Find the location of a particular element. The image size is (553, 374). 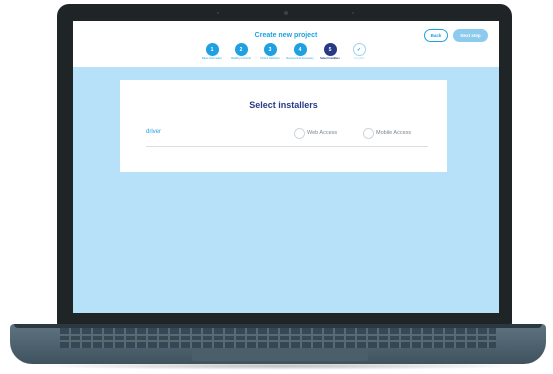

step-complete: ✓ Complete is located at coordinates (359, 51).